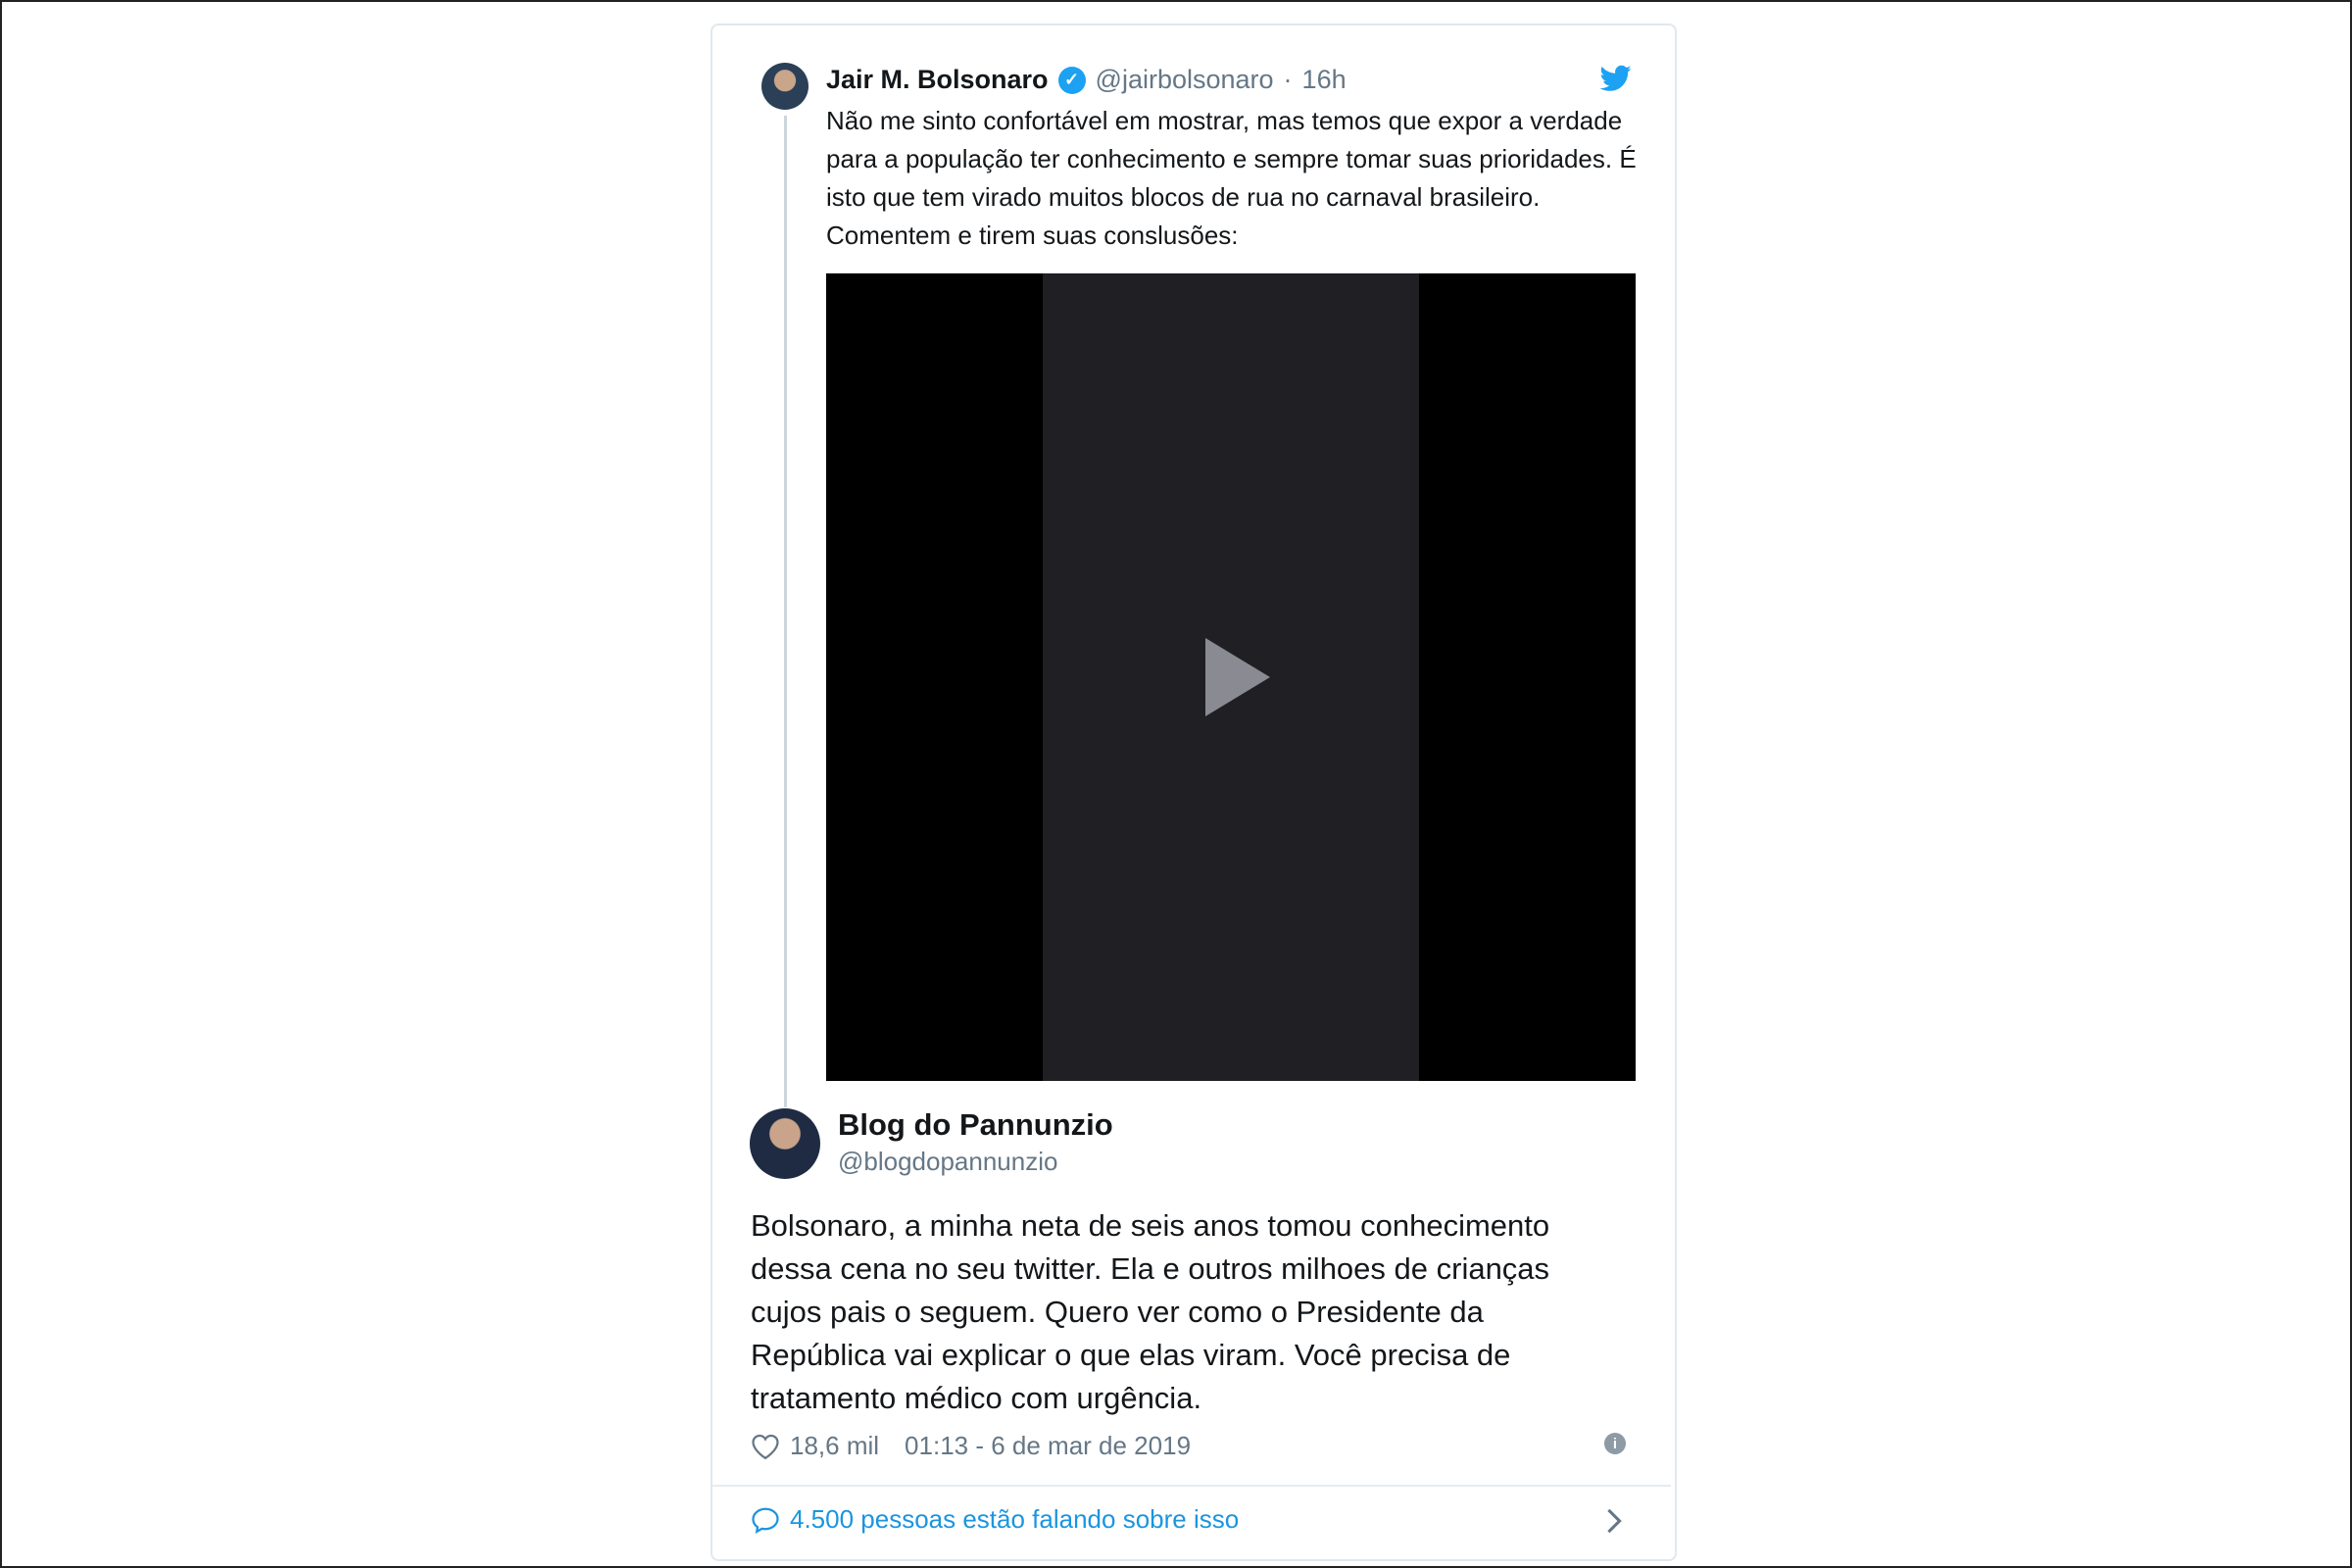  What do you see at coordinates (785, 1143) in the screenshot?
I see `author-avatar` at bounding box center [785, 1143].